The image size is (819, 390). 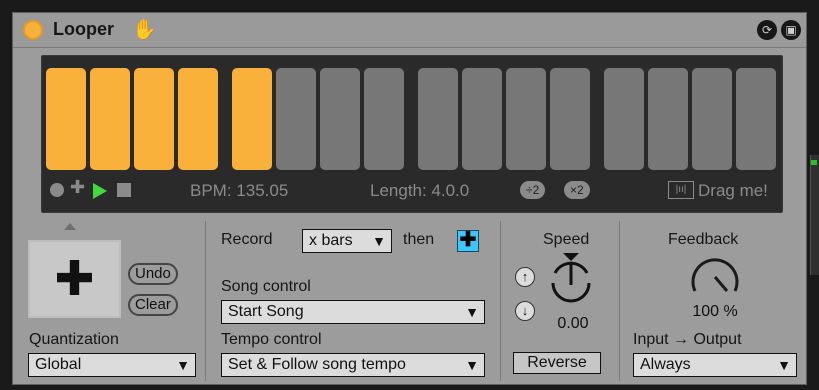 I want to click on power-toggle, so click(x=33, y=30).